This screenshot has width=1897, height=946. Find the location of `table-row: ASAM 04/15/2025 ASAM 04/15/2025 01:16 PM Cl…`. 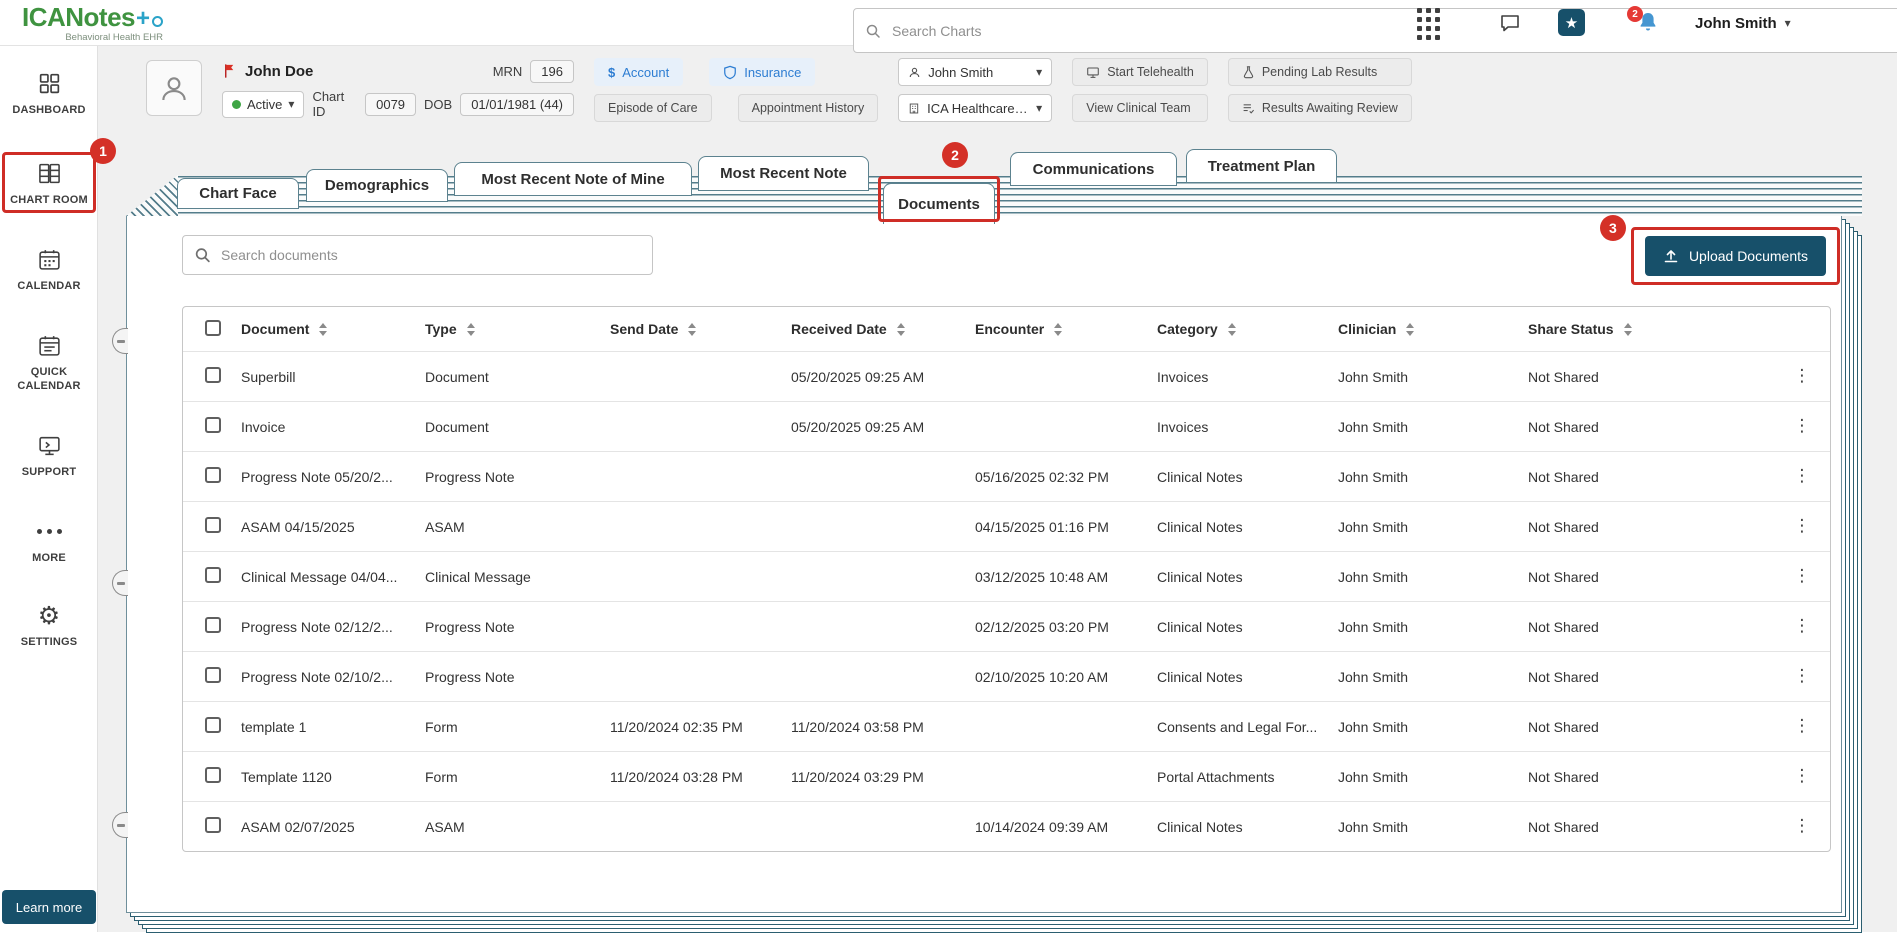

table-row: ASAM 04/15/2025 ASAM 04/15/2025 01:16 PM Cl… is located at coordinates (1006, 526).